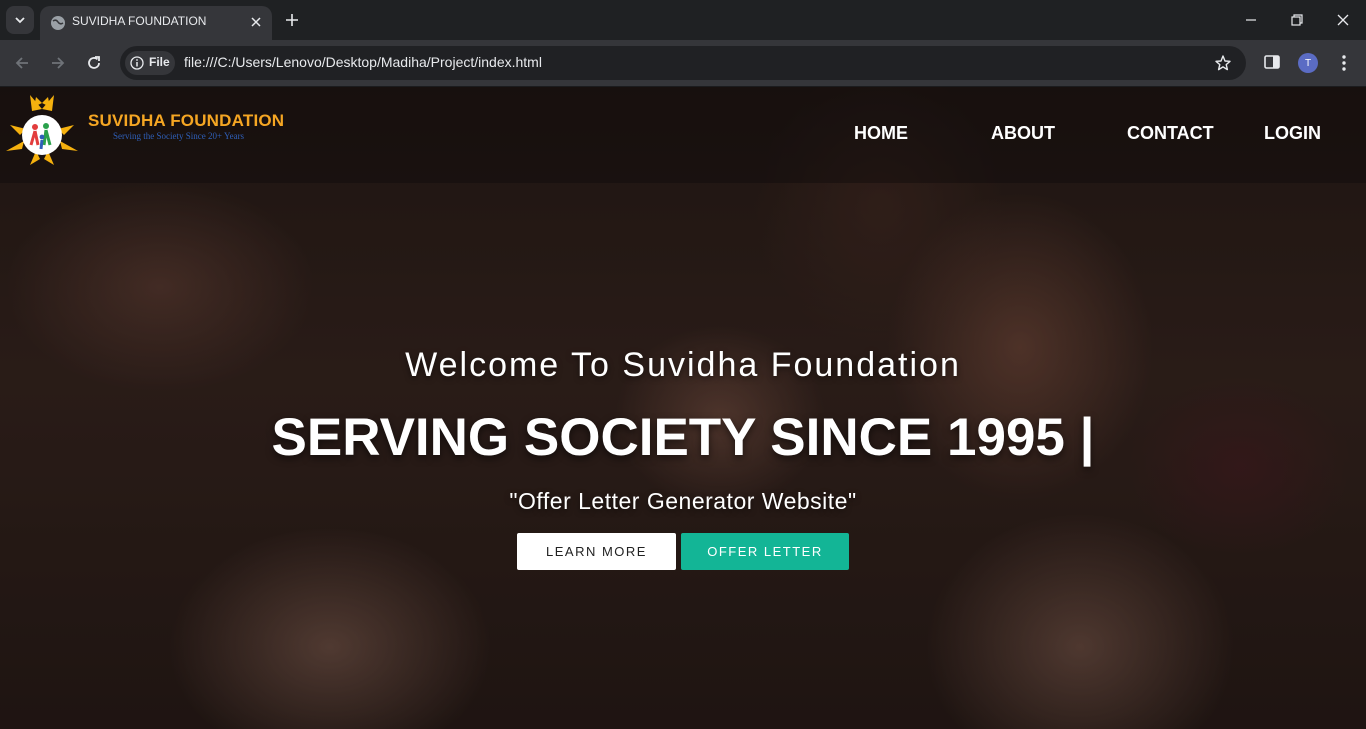 Image resolution: width=1366 pixels, height=729 pixels. Describe the element at coordinates (1343, 20) in the screenshot. I see `window-close-icon` at that location.